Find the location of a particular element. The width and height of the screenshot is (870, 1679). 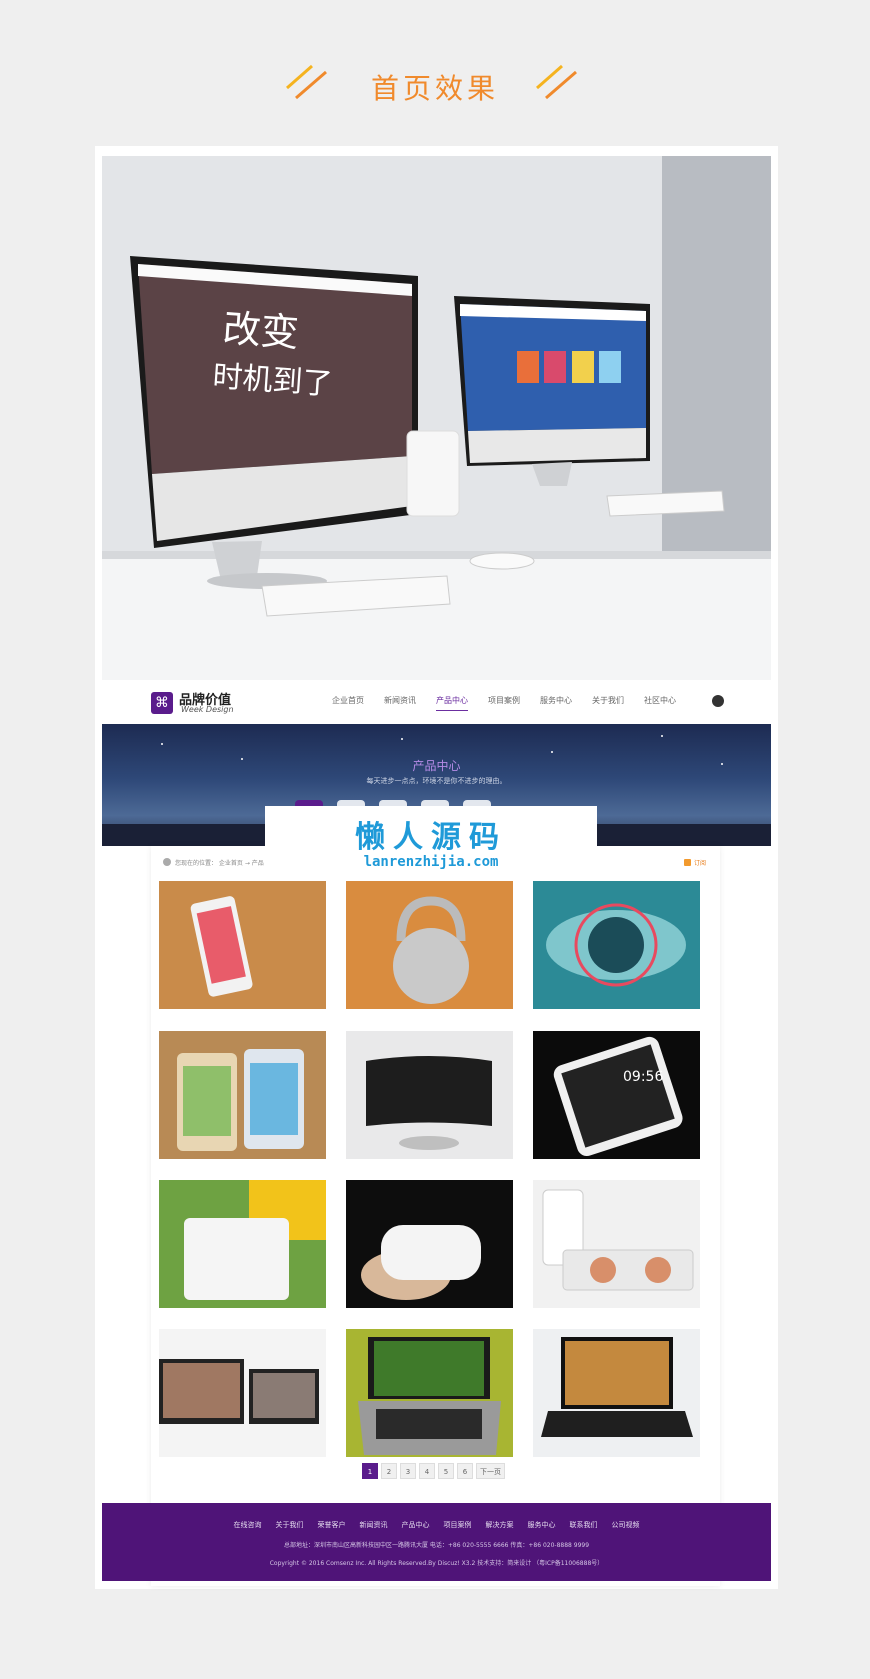

menu-item-cases: 项目案例 is located at coordinates (504, 703).